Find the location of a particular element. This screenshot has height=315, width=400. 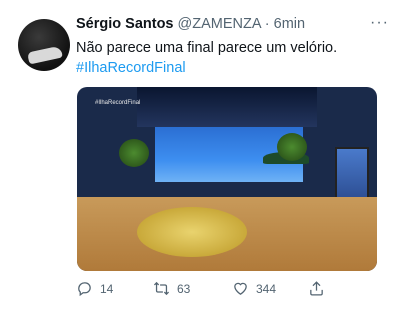

more-horizontal-icon: ··· is located at coordinates (379, 23).